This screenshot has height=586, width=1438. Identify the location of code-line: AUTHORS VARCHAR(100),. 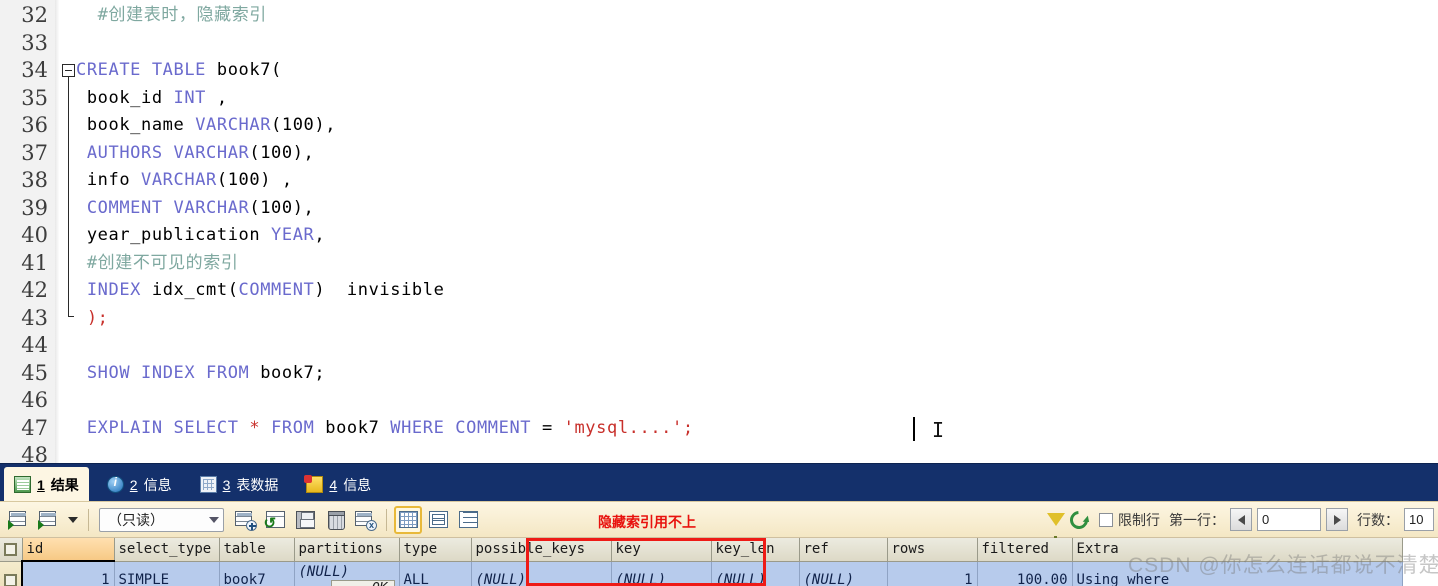
(195, 154).